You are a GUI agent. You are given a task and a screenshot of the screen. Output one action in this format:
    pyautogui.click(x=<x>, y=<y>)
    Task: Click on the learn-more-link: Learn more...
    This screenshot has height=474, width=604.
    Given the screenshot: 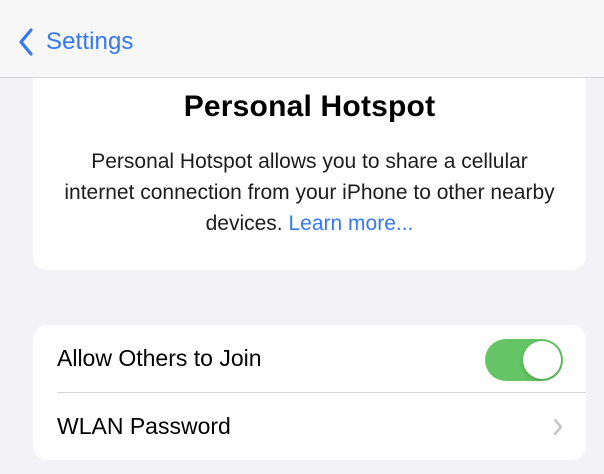 What is the action you would take?
    pyautogui.click(x=350, y=223)
    